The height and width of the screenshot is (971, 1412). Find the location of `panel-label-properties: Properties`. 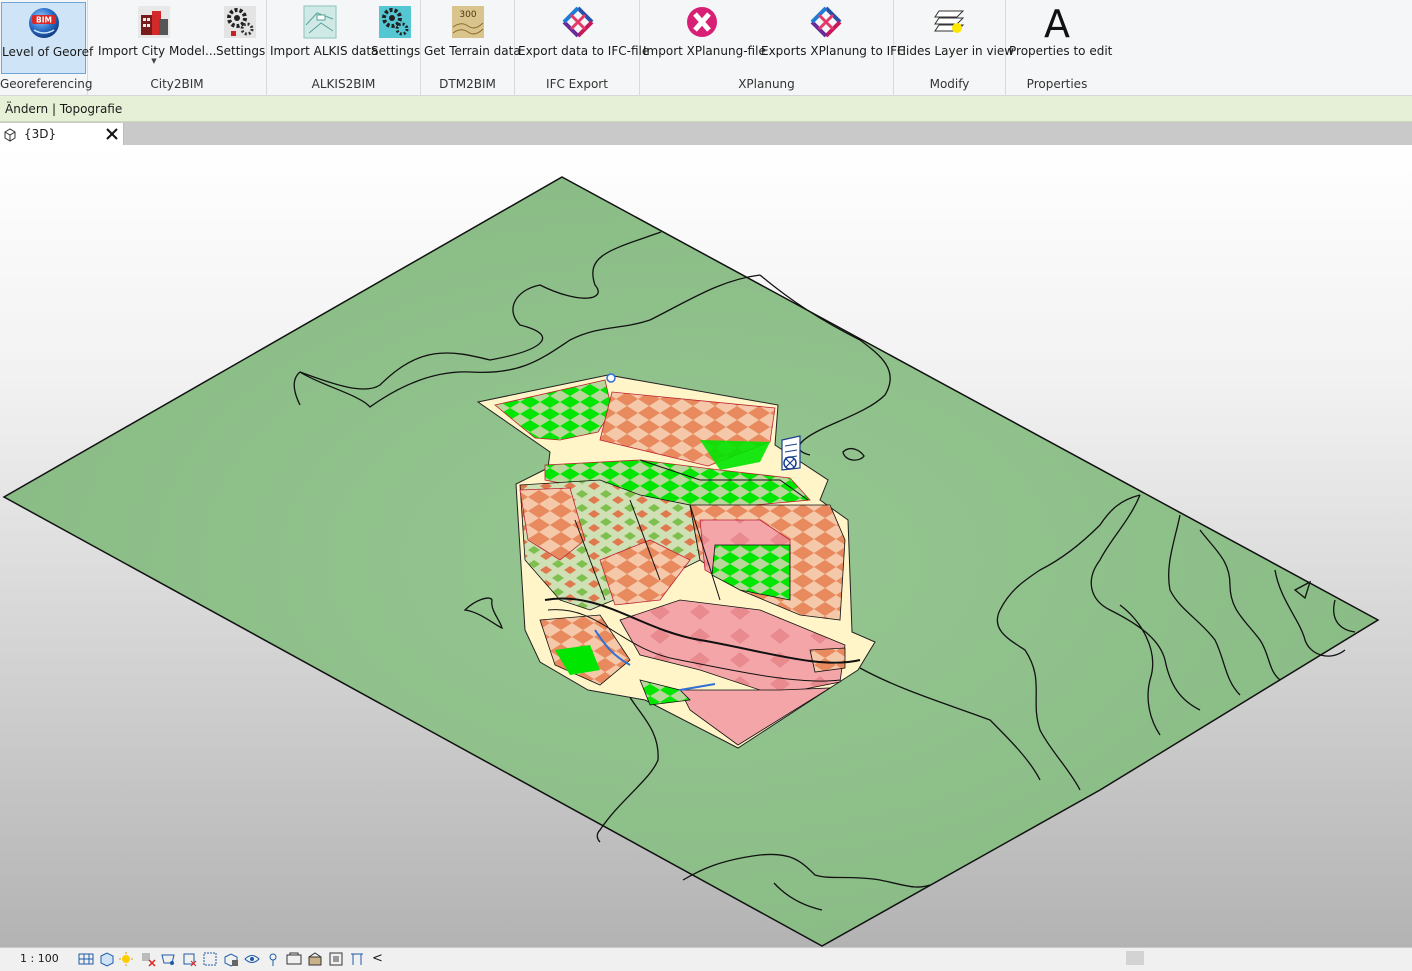

panel-label-properties: Properties is located at coordinates (1057, 84).